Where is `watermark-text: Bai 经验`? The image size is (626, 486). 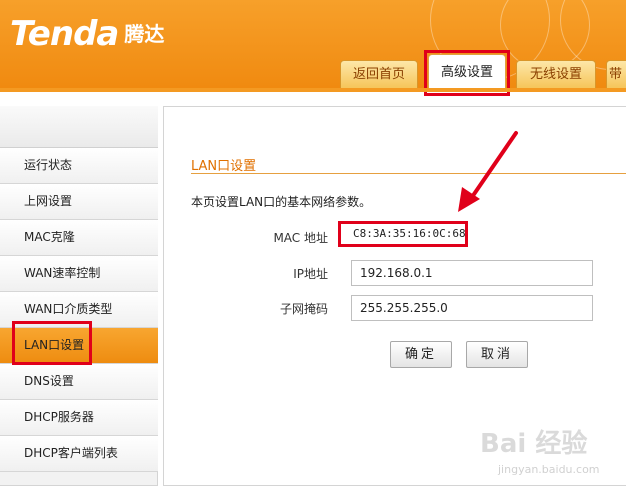
watermark-text: Bai 经验 is located at coordinates (534, 444).